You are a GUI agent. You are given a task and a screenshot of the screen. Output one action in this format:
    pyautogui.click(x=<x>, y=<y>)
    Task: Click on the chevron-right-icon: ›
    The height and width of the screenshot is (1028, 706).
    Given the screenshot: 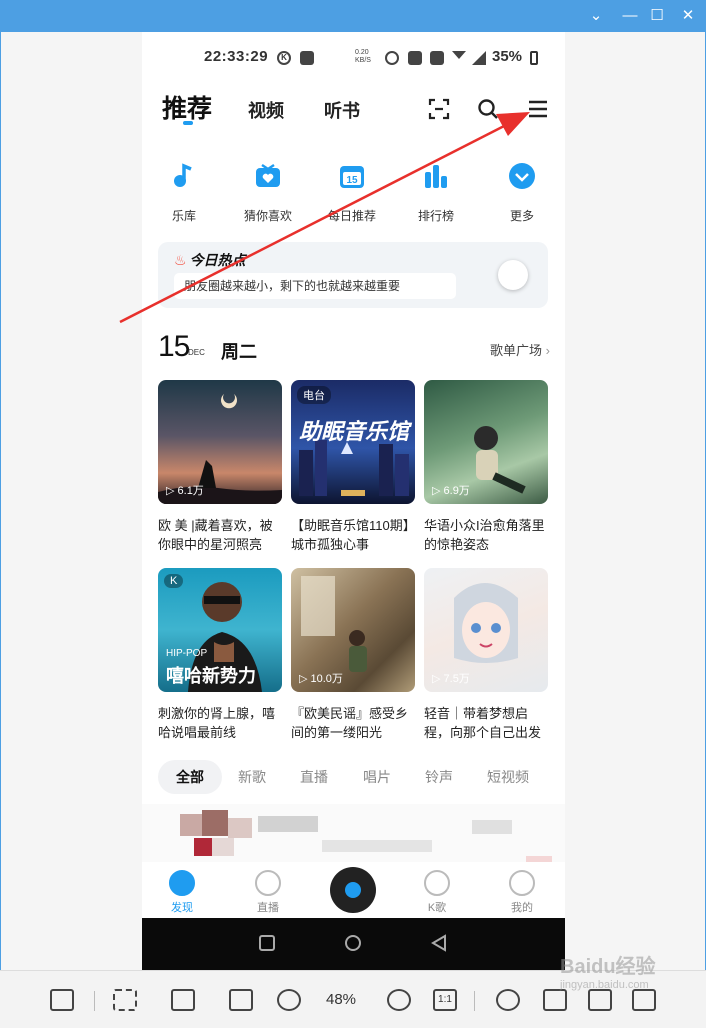 What is the action you would take?
    pyautogui.click(x=547, y=350)
    